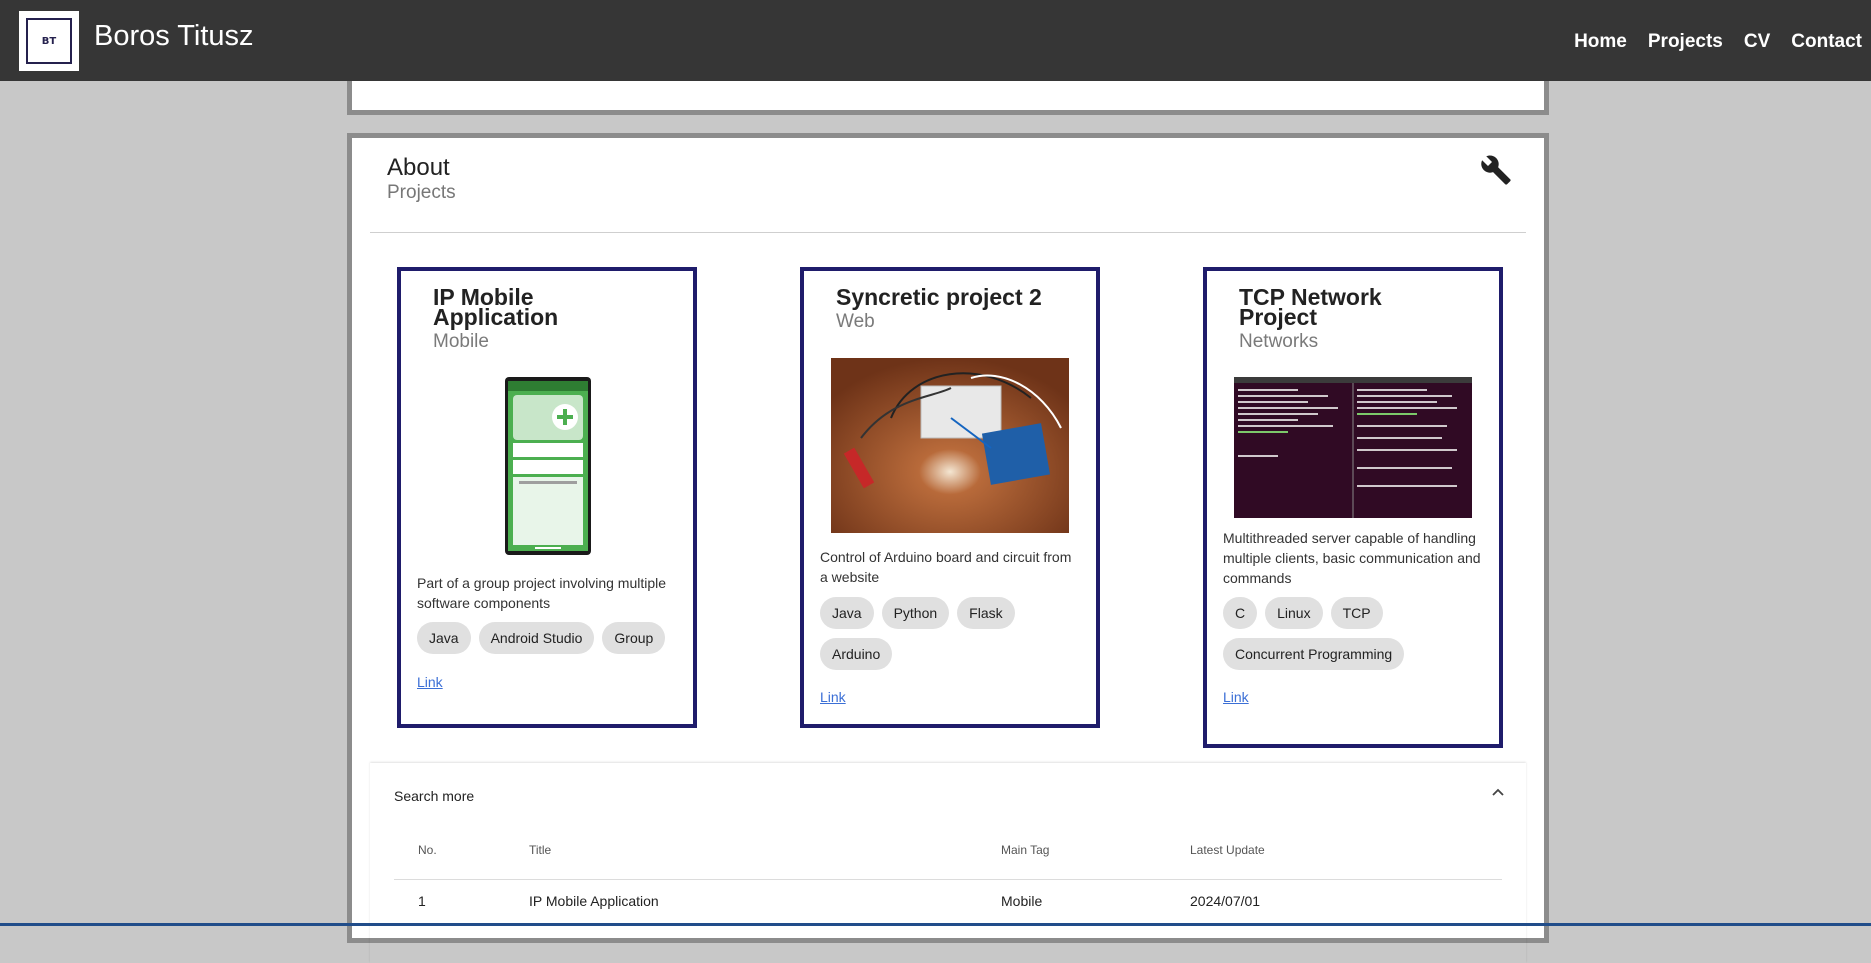  Describe the element at coordinates (634, 638) in the screenshot. I see `tag-chip: Group` at that location.